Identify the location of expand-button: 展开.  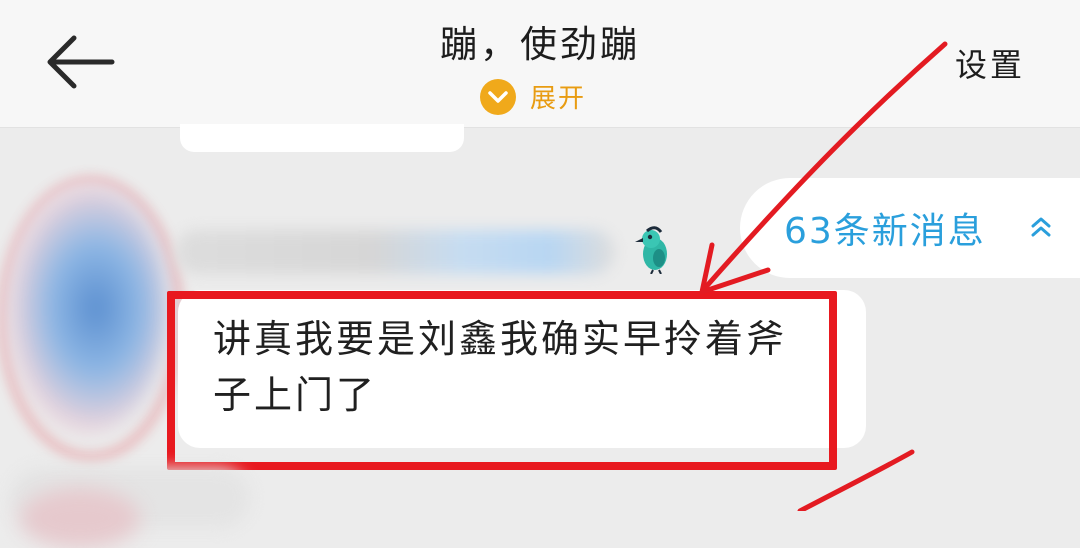
(533, 96).